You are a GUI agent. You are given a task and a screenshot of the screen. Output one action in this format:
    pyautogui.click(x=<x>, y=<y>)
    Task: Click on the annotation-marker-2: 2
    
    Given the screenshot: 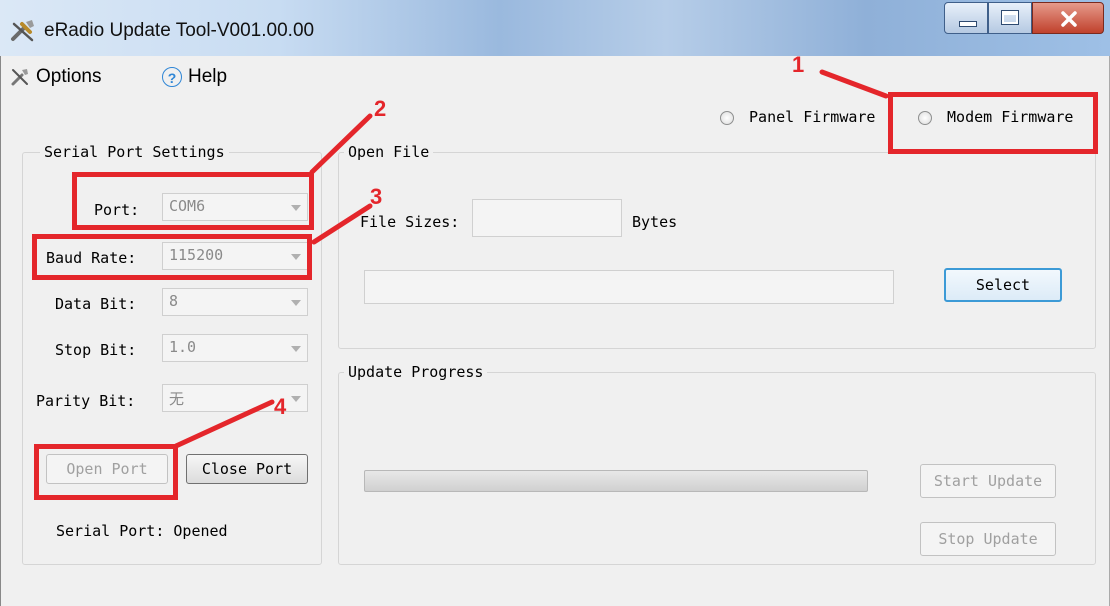 What is the action you would take?
    pyautogui.click(x=380, y=108)
    